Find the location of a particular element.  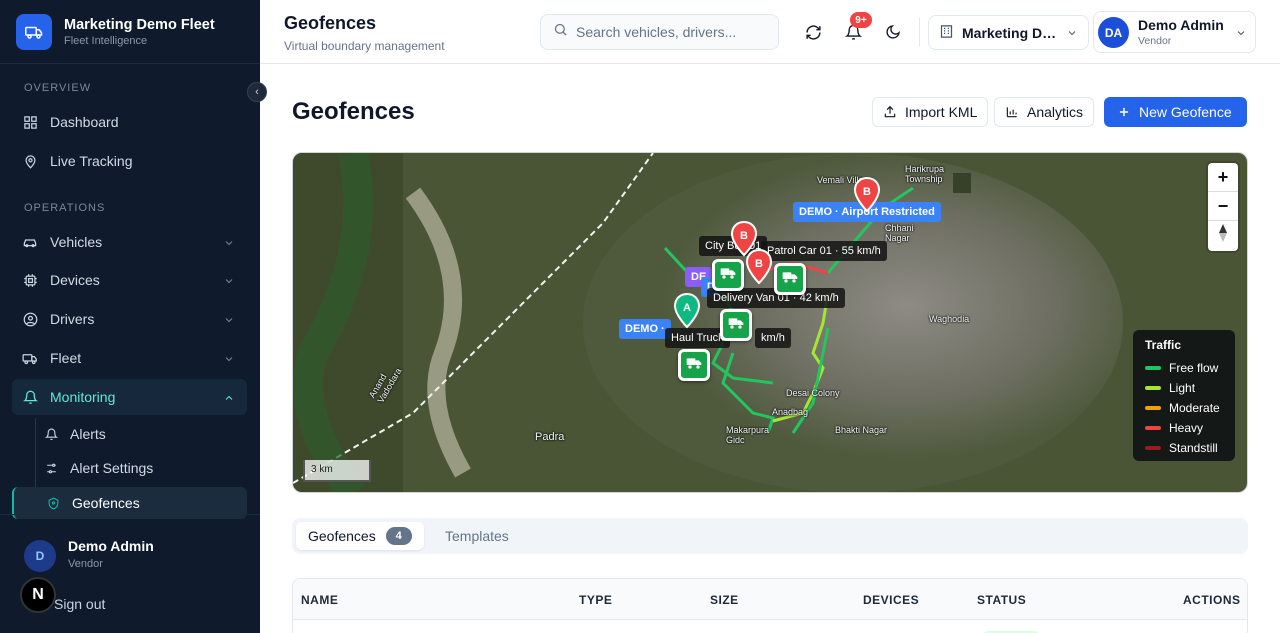

tab-label: Templates is located at coordinates (477, 536).